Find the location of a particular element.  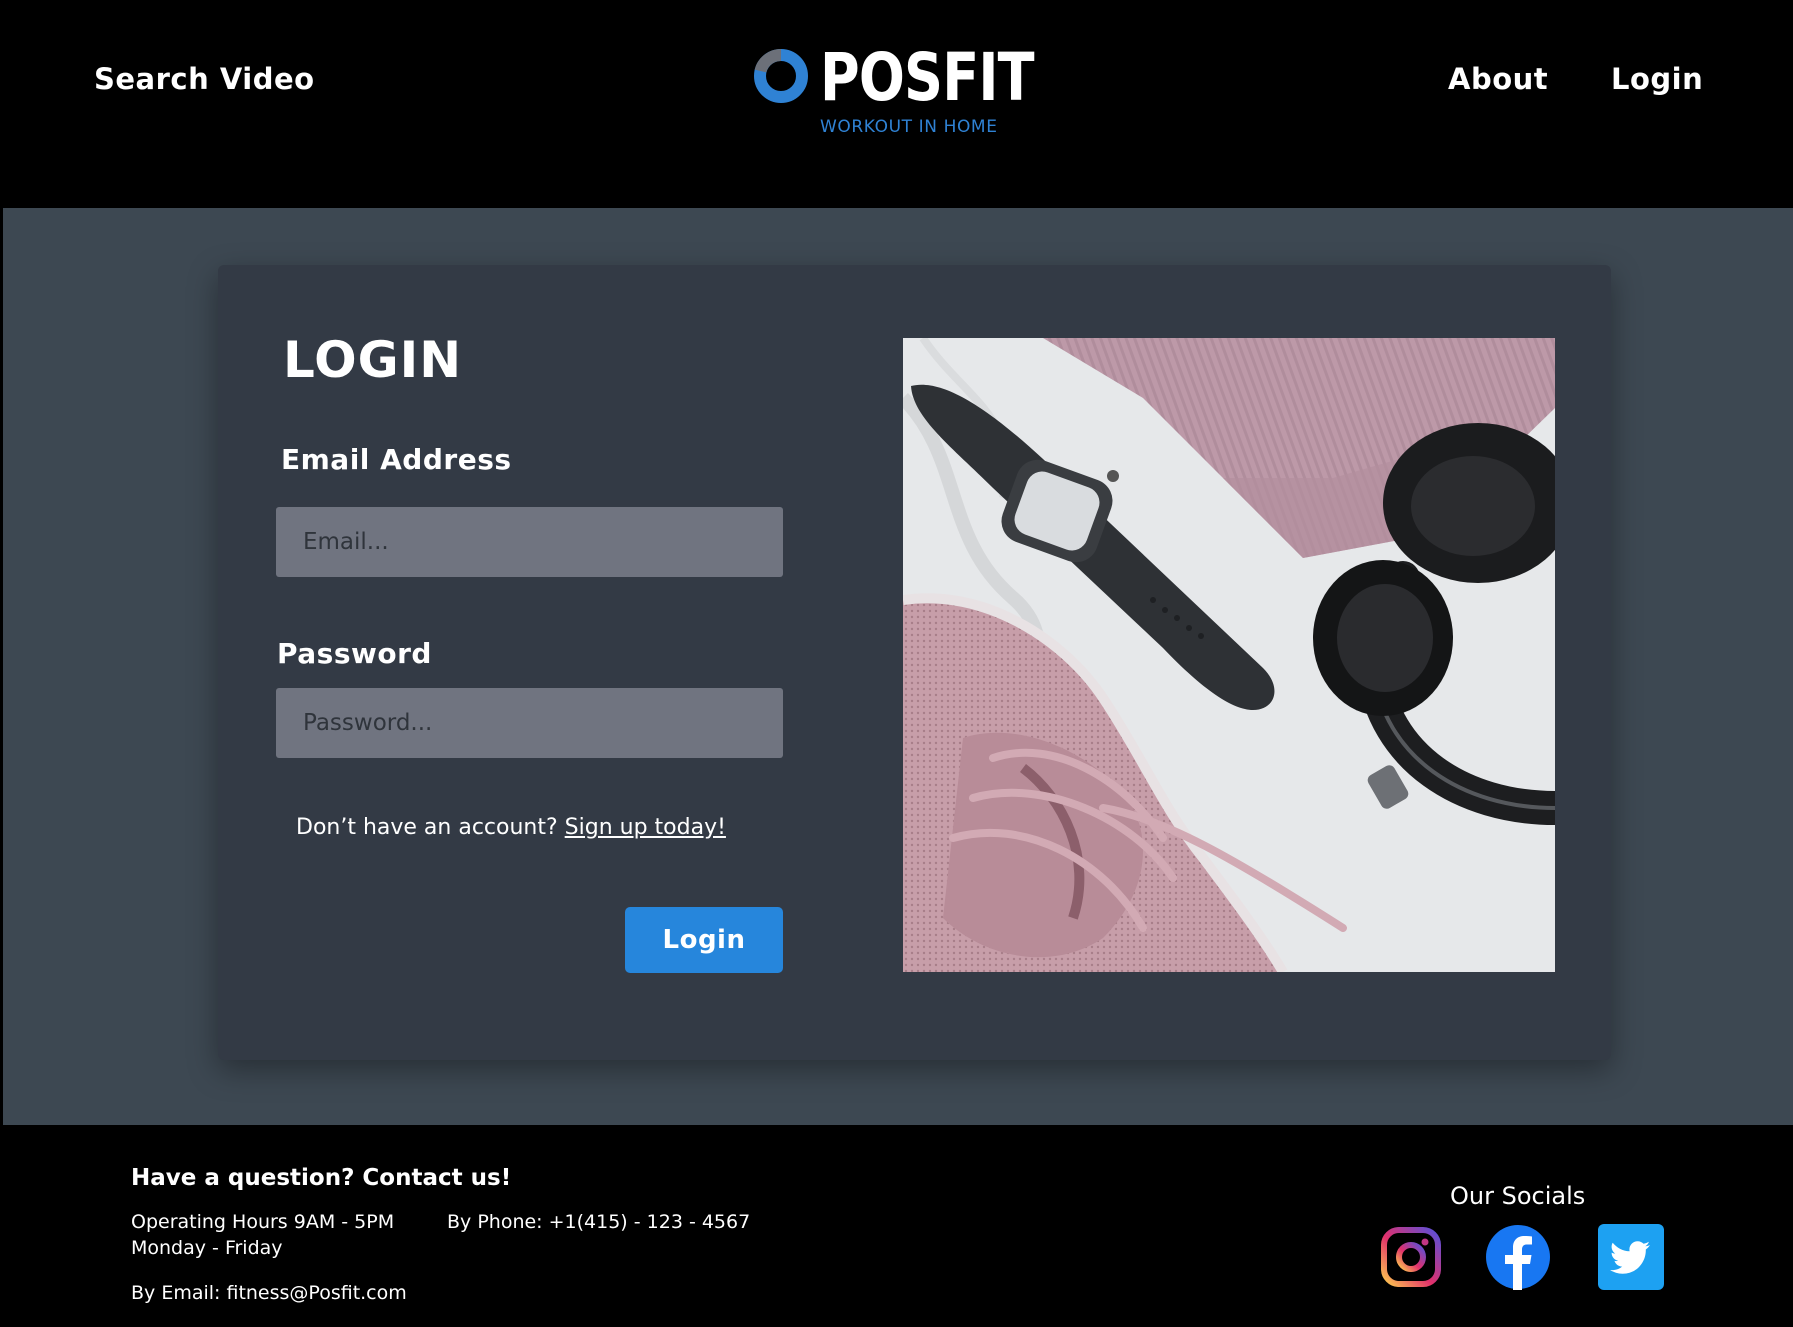

operating-days: Monday - Friday is located at coordinates (207, 1248).